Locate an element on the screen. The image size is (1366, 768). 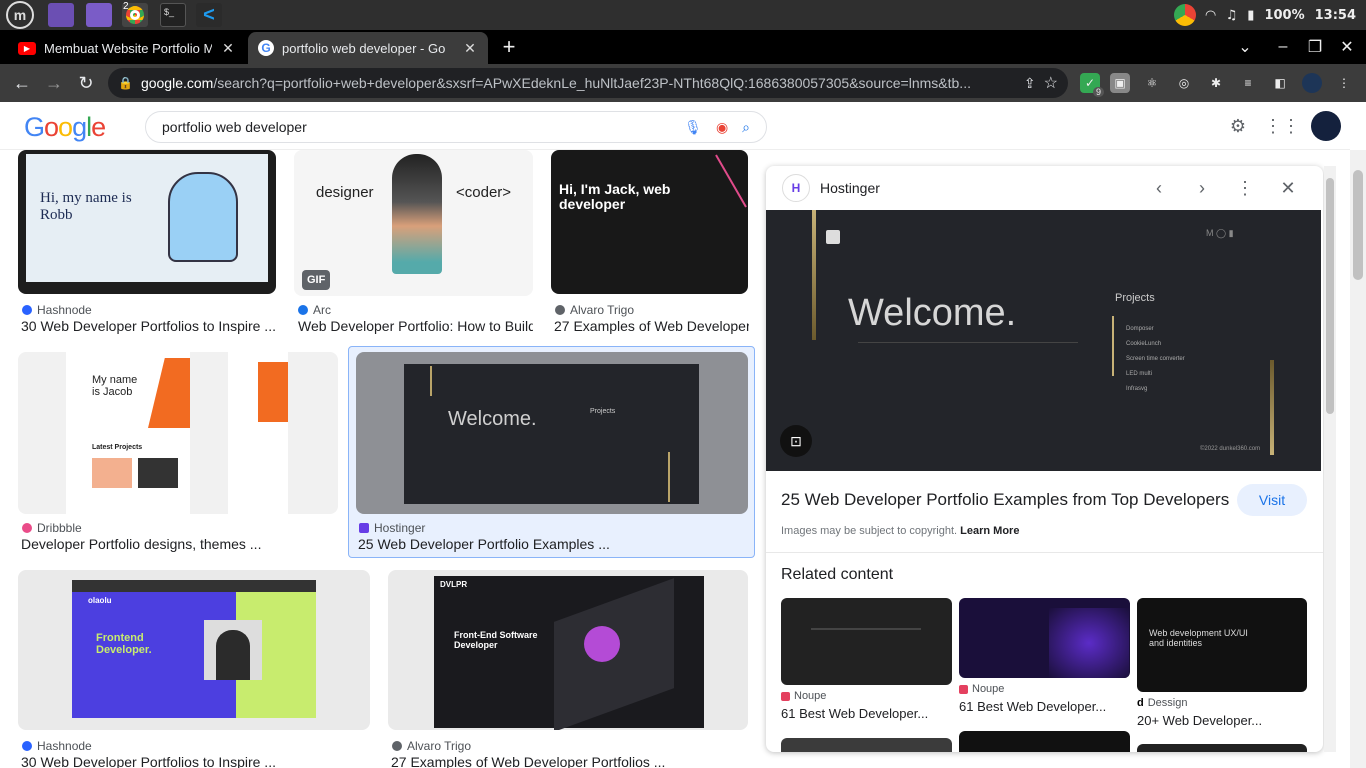
chrome-tray-icon is located at coordinates (1184, 15).